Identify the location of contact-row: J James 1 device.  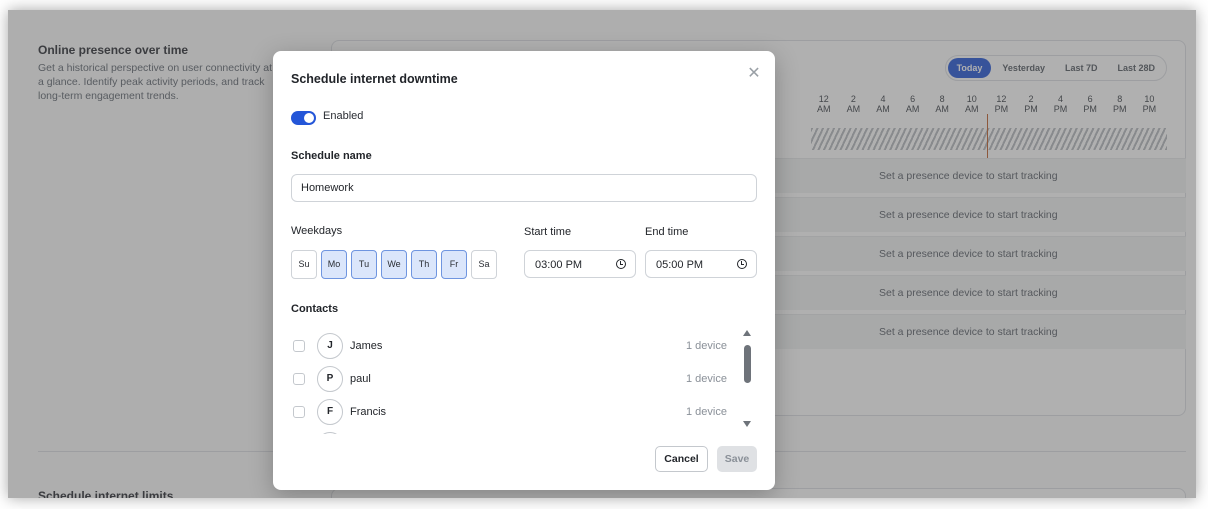
(521, 345).